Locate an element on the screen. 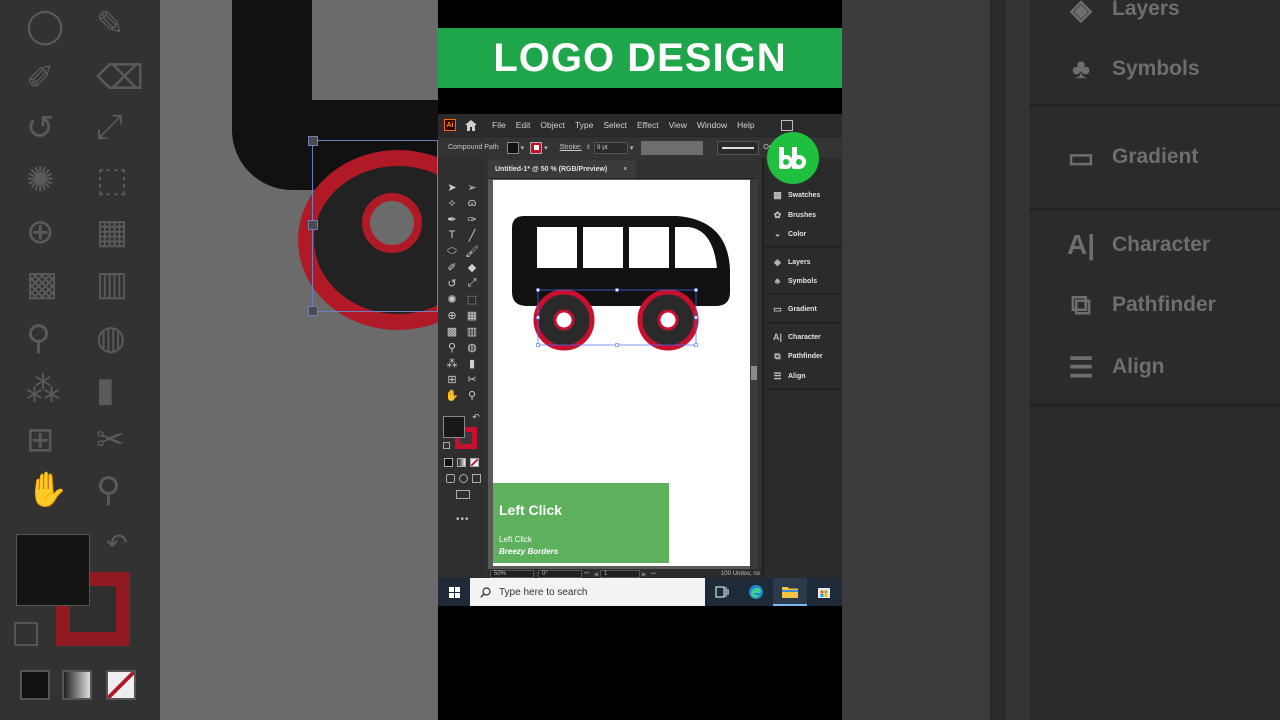  line-tool-icon: ╱ is located at coordinates (472, 235).